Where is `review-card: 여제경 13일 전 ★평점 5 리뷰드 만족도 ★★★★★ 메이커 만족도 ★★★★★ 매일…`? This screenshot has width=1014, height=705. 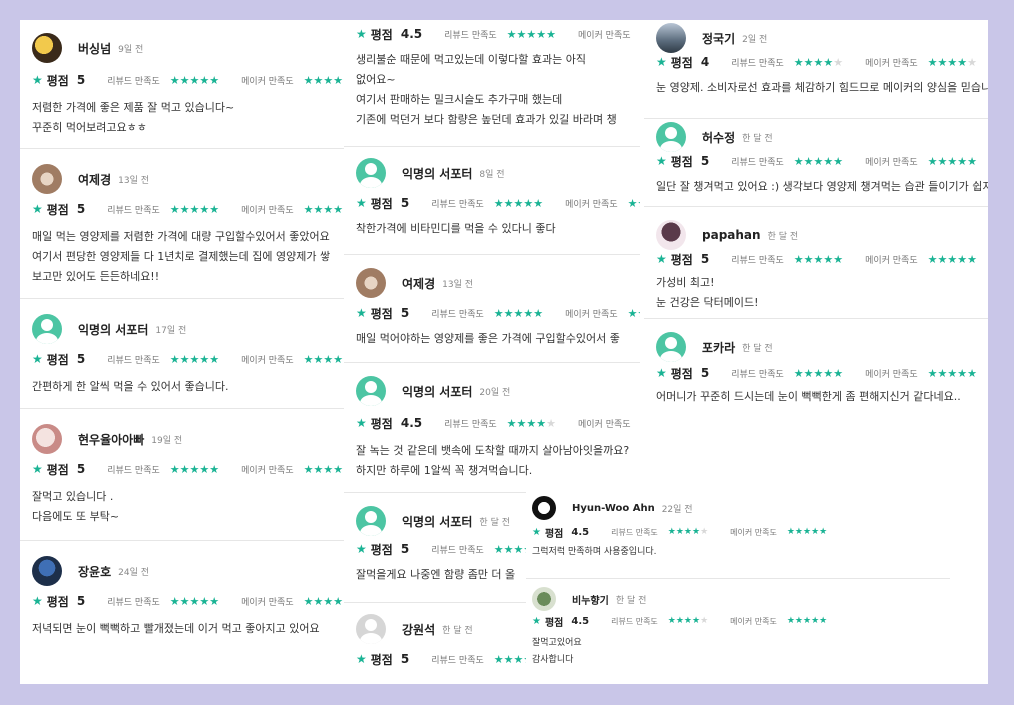 review-card: 여제경 13일 전 ★평점 5 리뷰드 만족도 ★★★★★ 메이커 만족도 ★★★★★ 매일… is located at coordinates (492, 308).